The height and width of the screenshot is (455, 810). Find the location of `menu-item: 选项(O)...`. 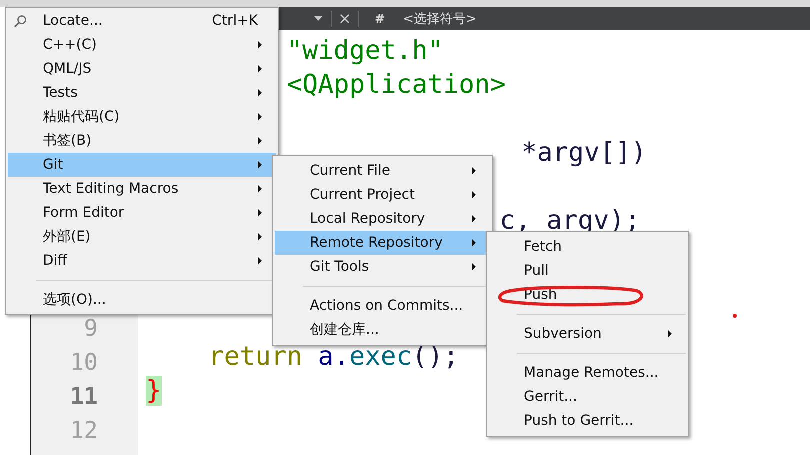

menu-item: 选项(O)... is located at coordinates (142, 300).